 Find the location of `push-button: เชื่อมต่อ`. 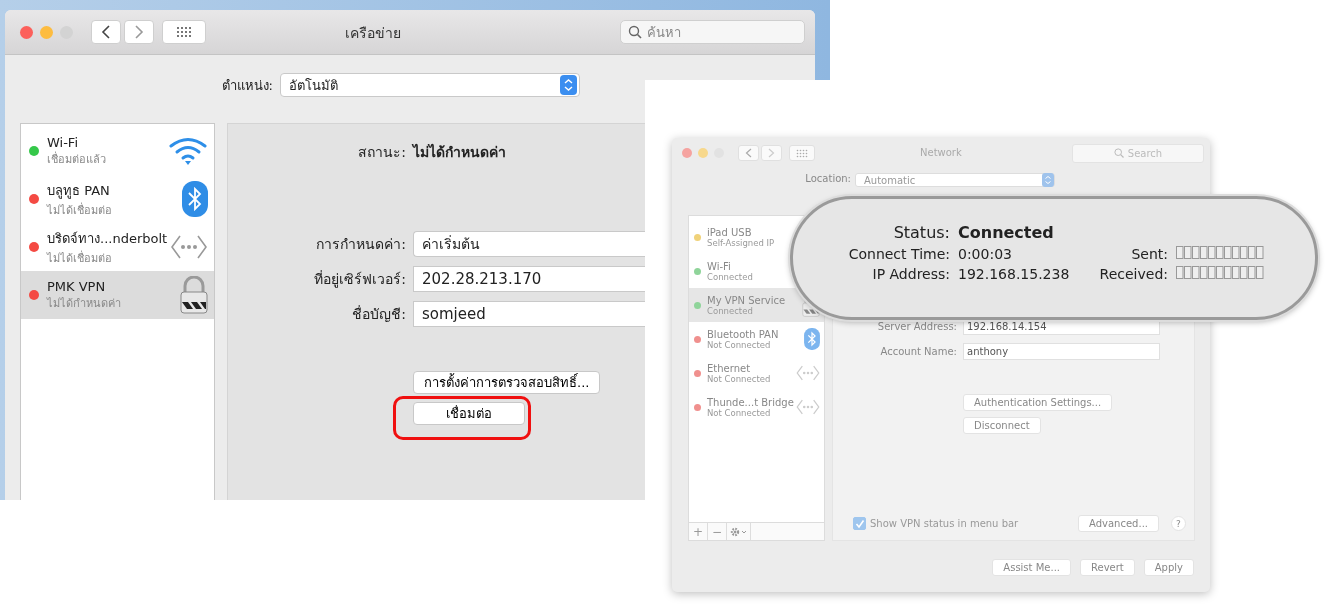

push-button: เชื่อมต่อ is located at coordinates (469, 413).